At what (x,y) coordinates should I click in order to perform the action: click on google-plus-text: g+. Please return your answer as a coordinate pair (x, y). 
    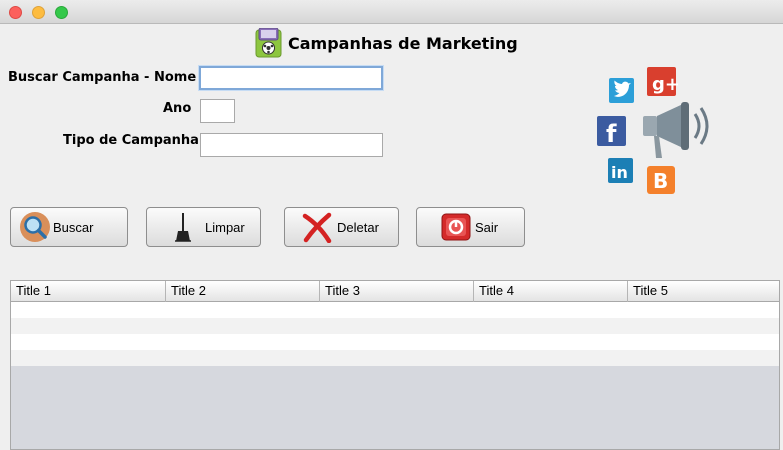
    Looking at the image, I should click on (666, 84).